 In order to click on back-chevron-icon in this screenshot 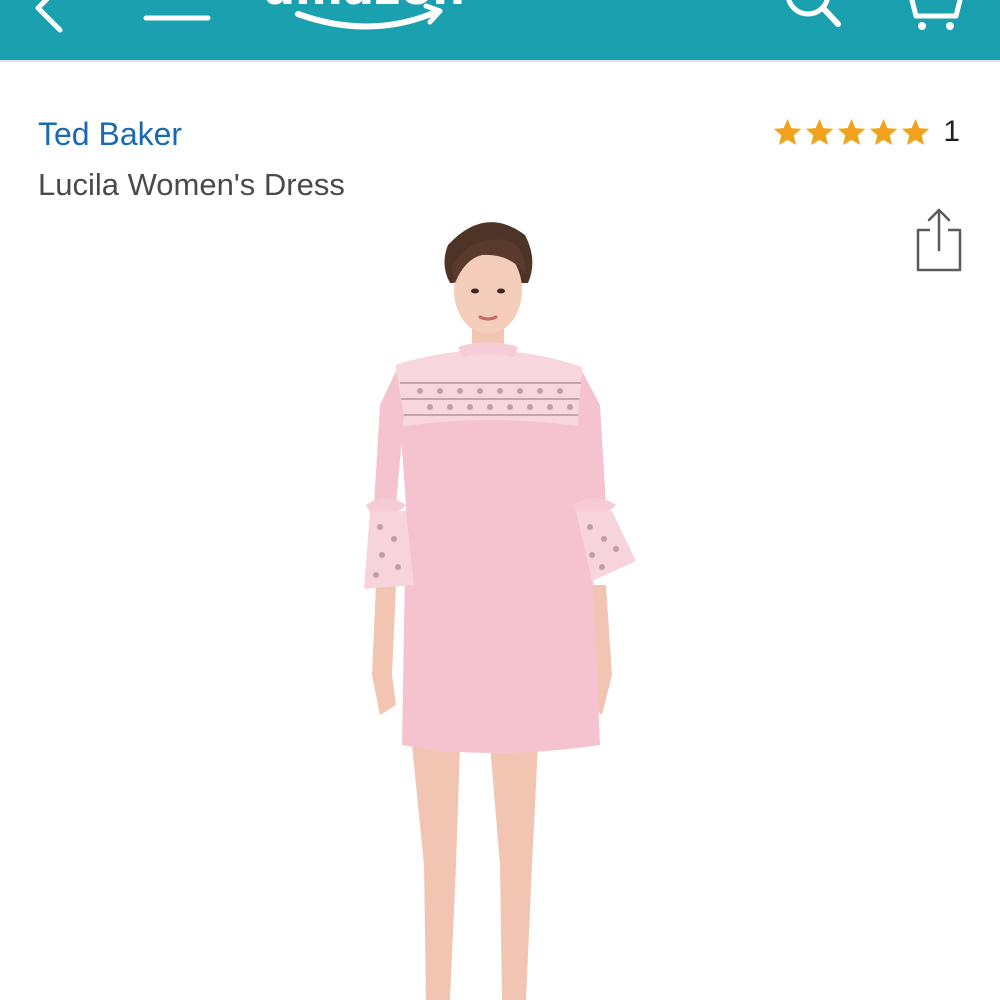, I will do `click(50, 19)`.